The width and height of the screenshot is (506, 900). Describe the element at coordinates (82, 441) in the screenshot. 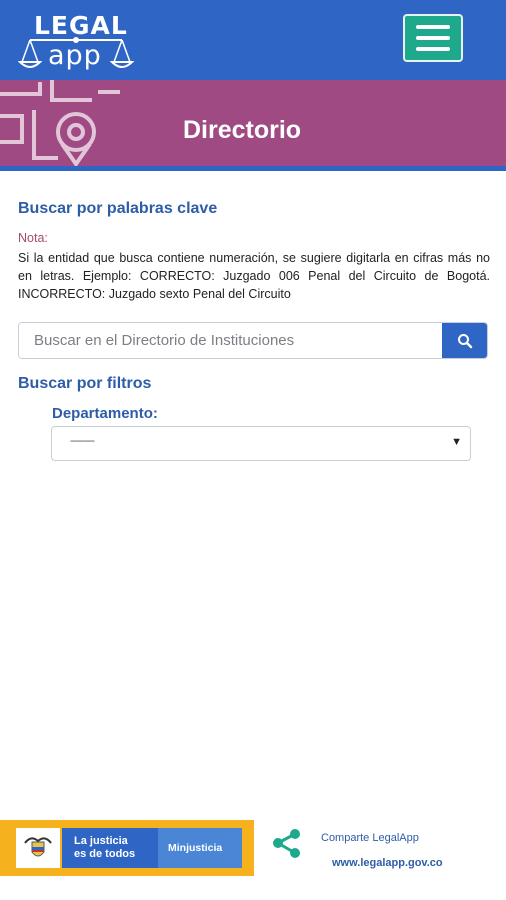

I see `department-selected-value: ---------` at that location.